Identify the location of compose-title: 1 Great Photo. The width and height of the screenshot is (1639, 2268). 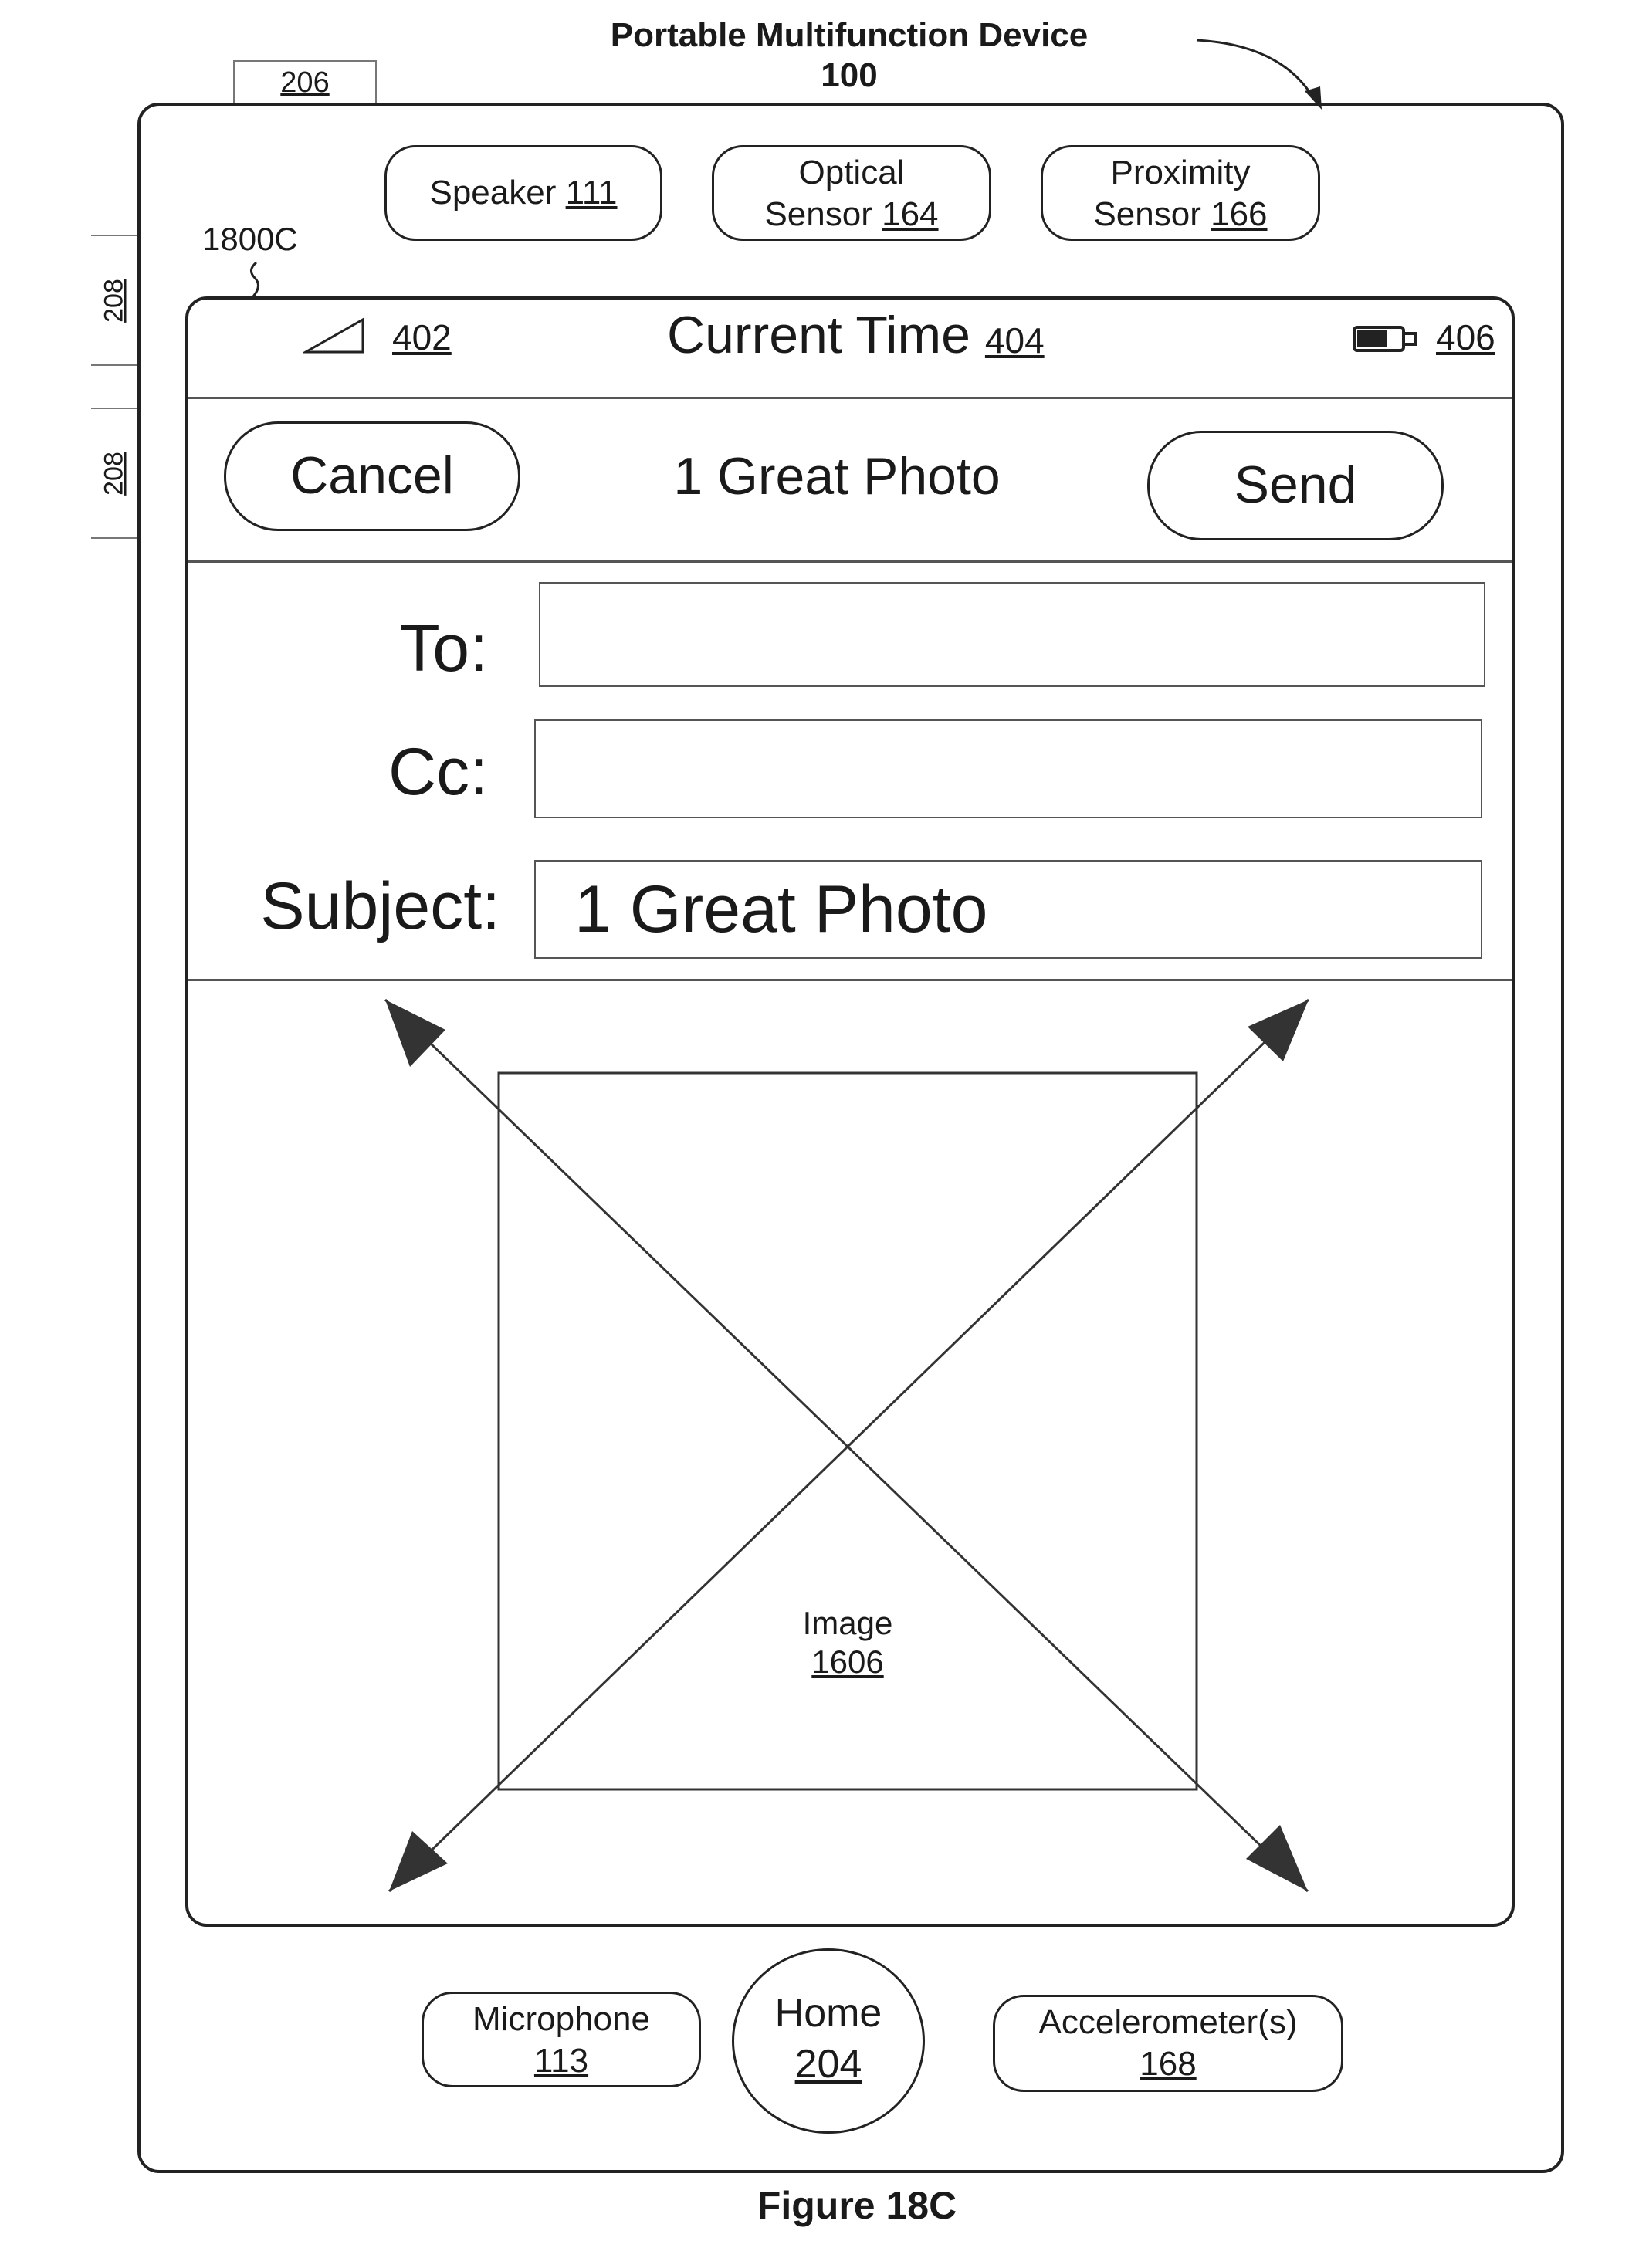
(836, 476).